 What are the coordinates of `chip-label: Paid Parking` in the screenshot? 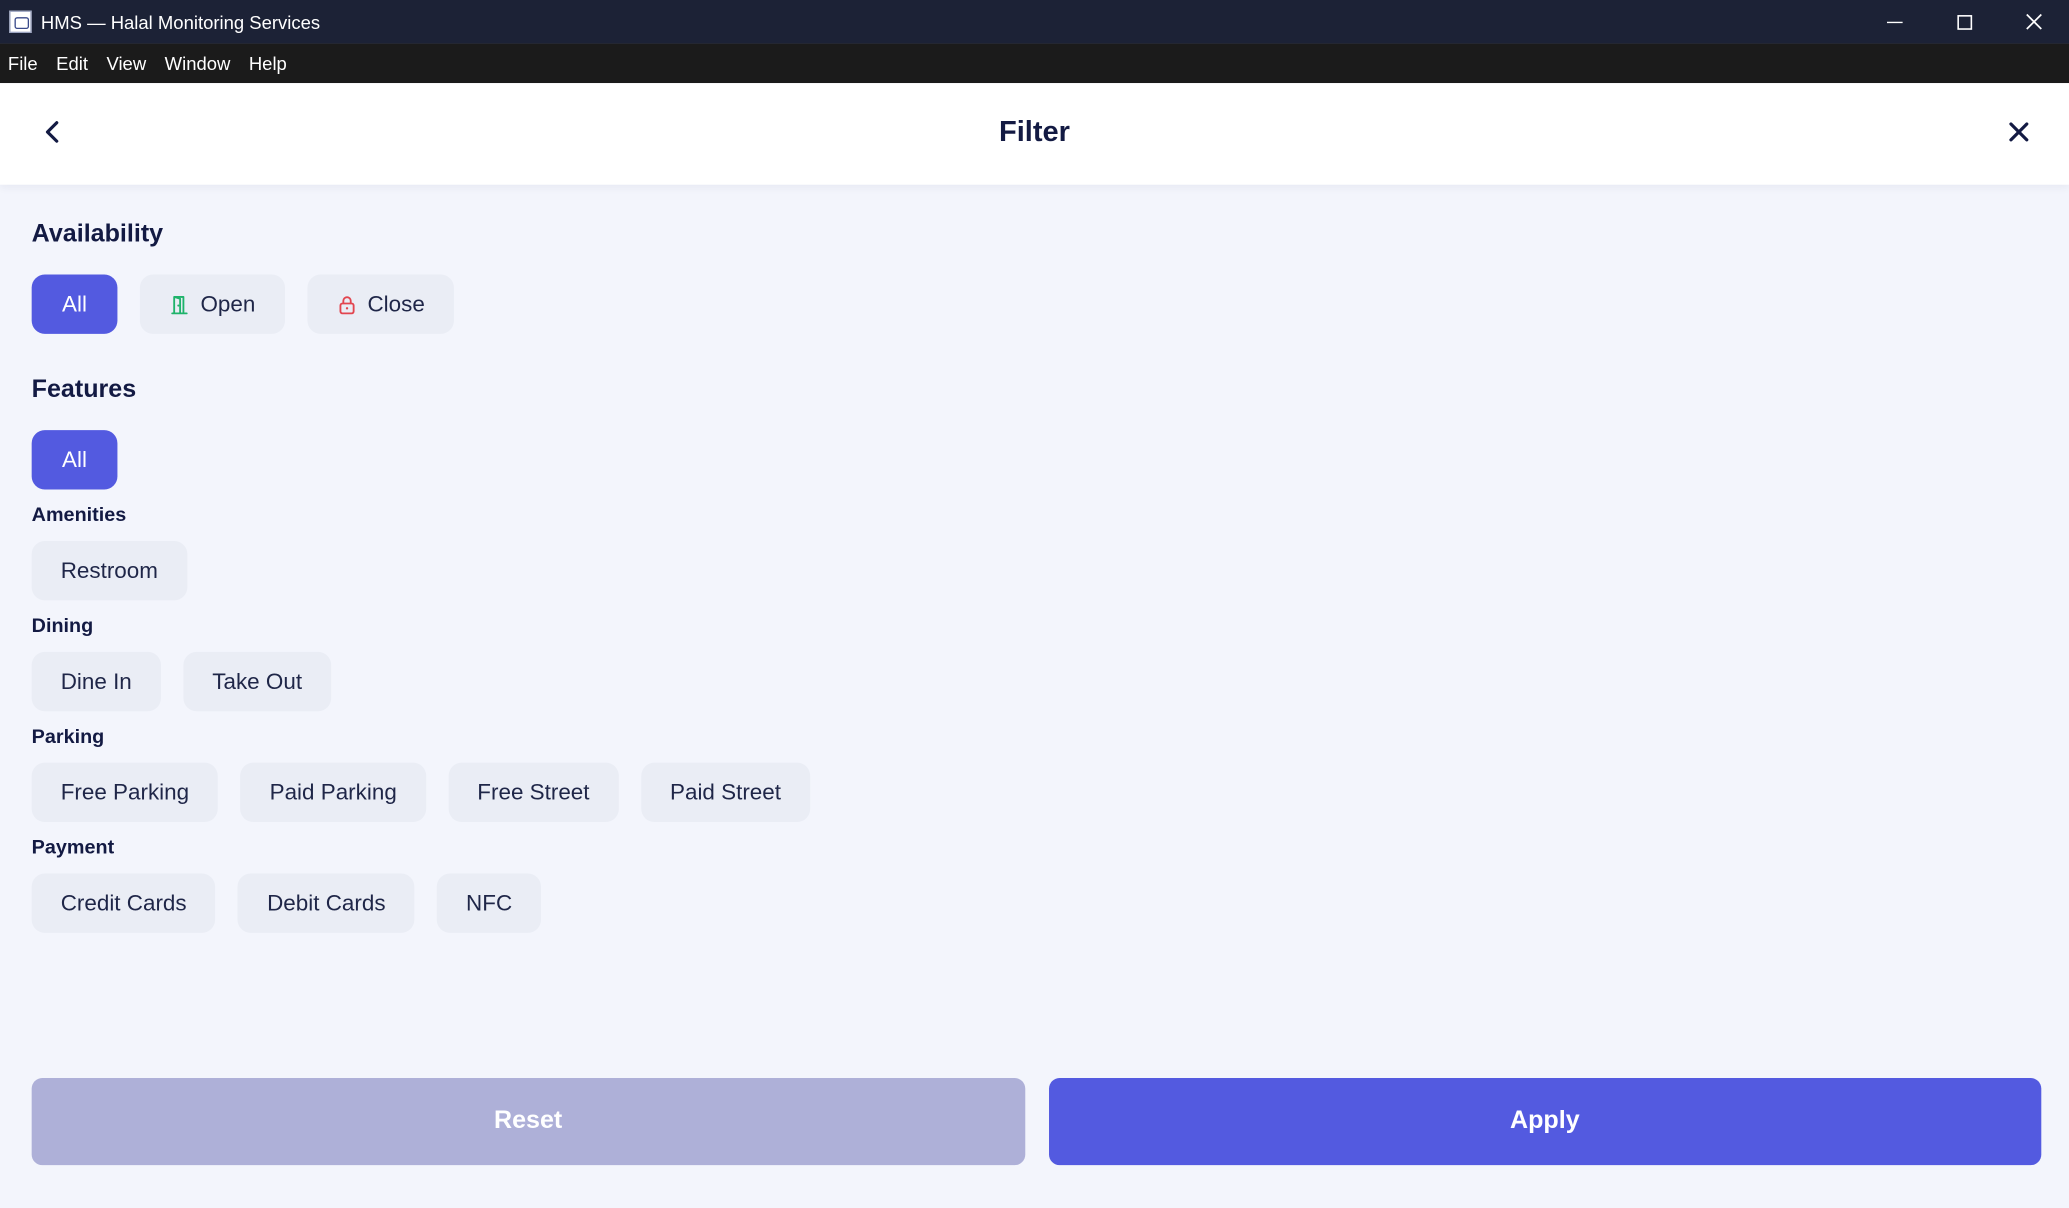 It's located at (333, 792).